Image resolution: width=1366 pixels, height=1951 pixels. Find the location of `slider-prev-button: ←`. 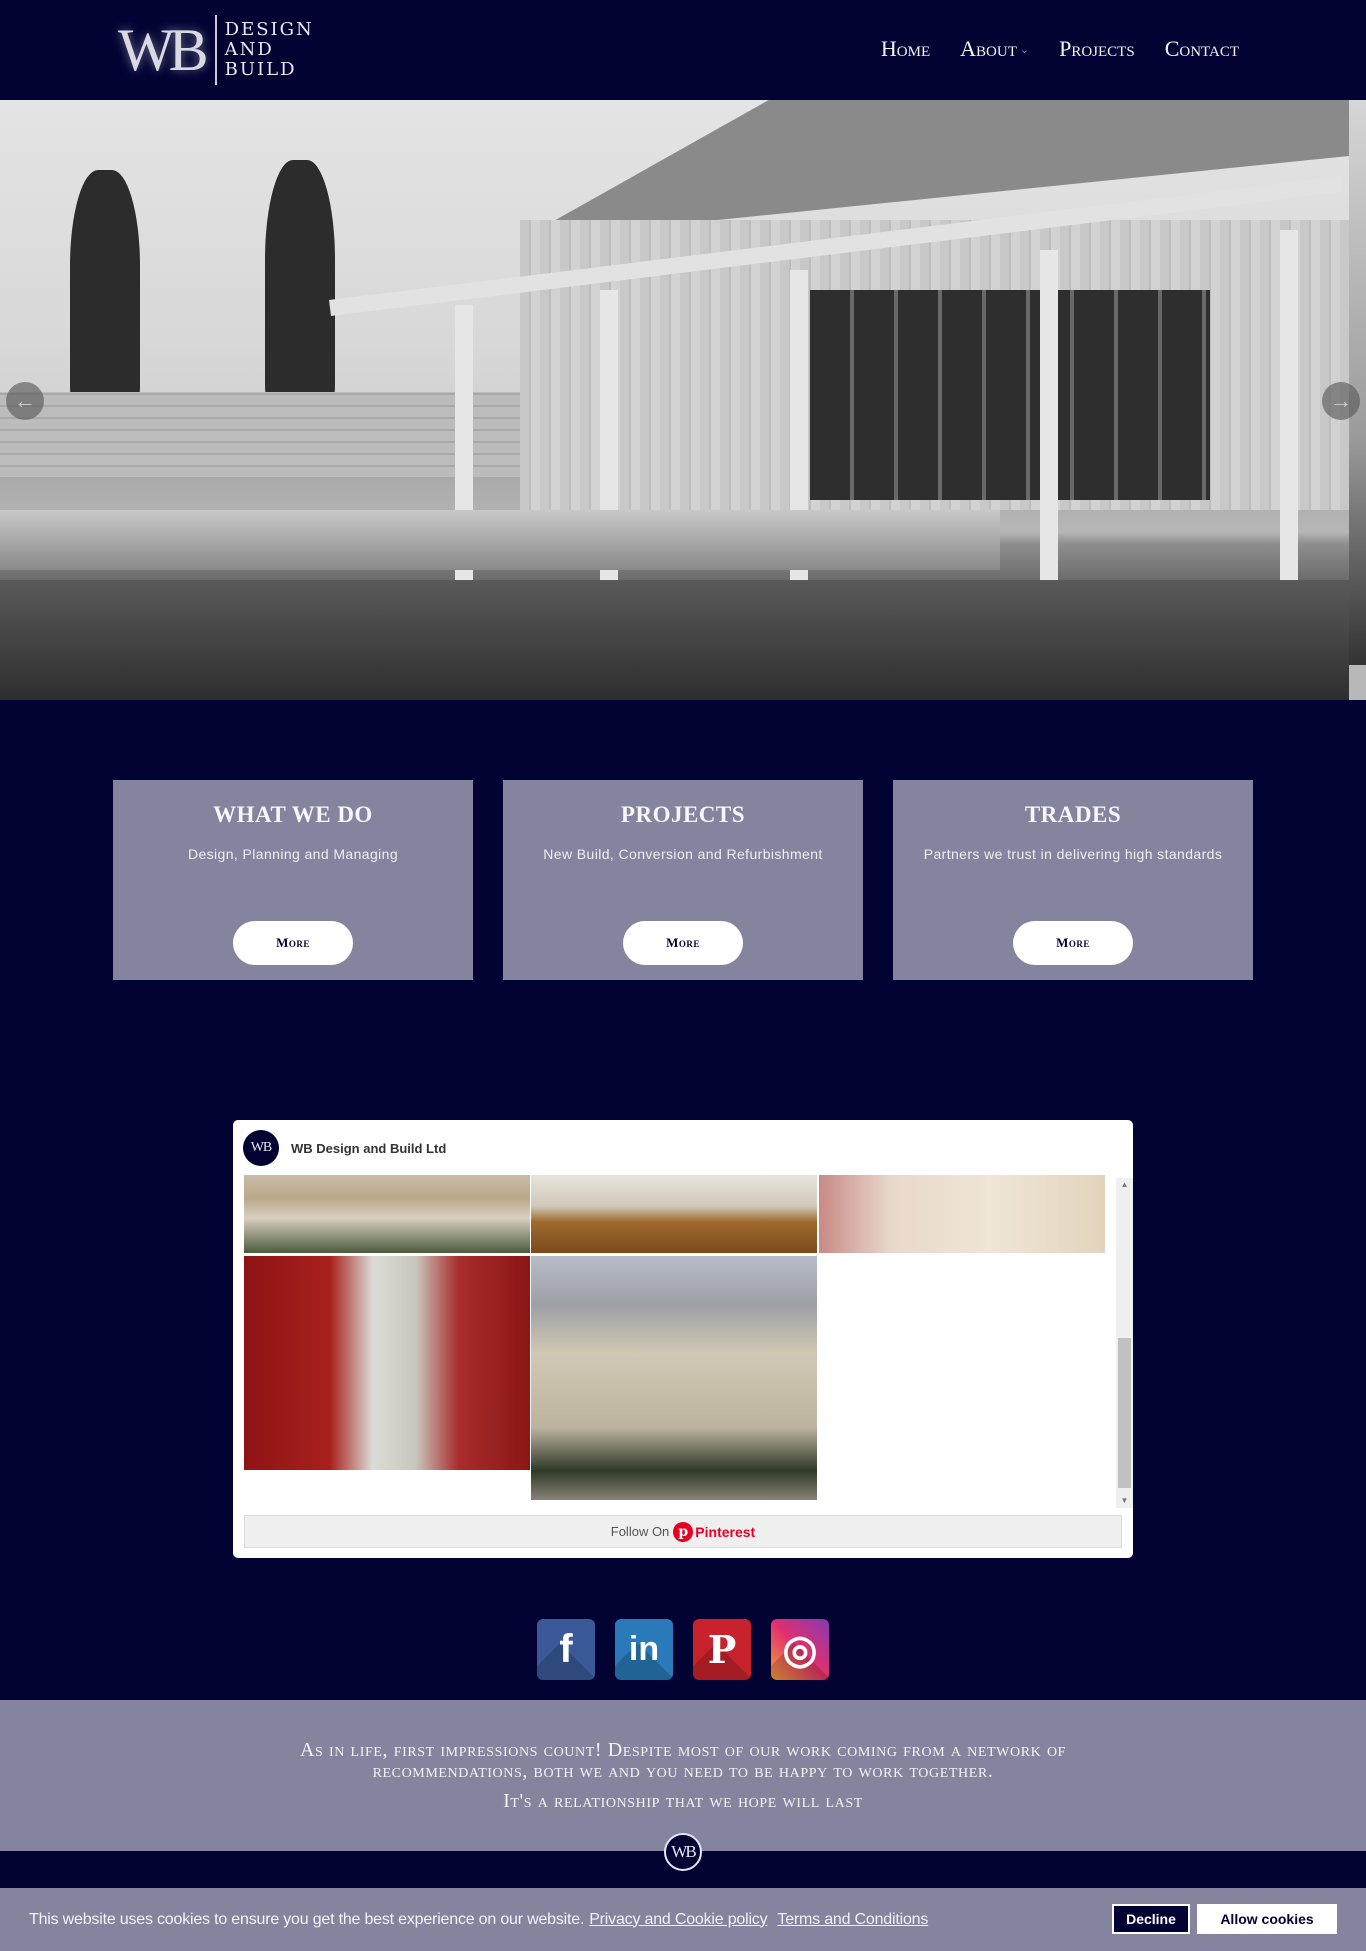

slider-prev-button: ← is located at coordinates (25, 401).